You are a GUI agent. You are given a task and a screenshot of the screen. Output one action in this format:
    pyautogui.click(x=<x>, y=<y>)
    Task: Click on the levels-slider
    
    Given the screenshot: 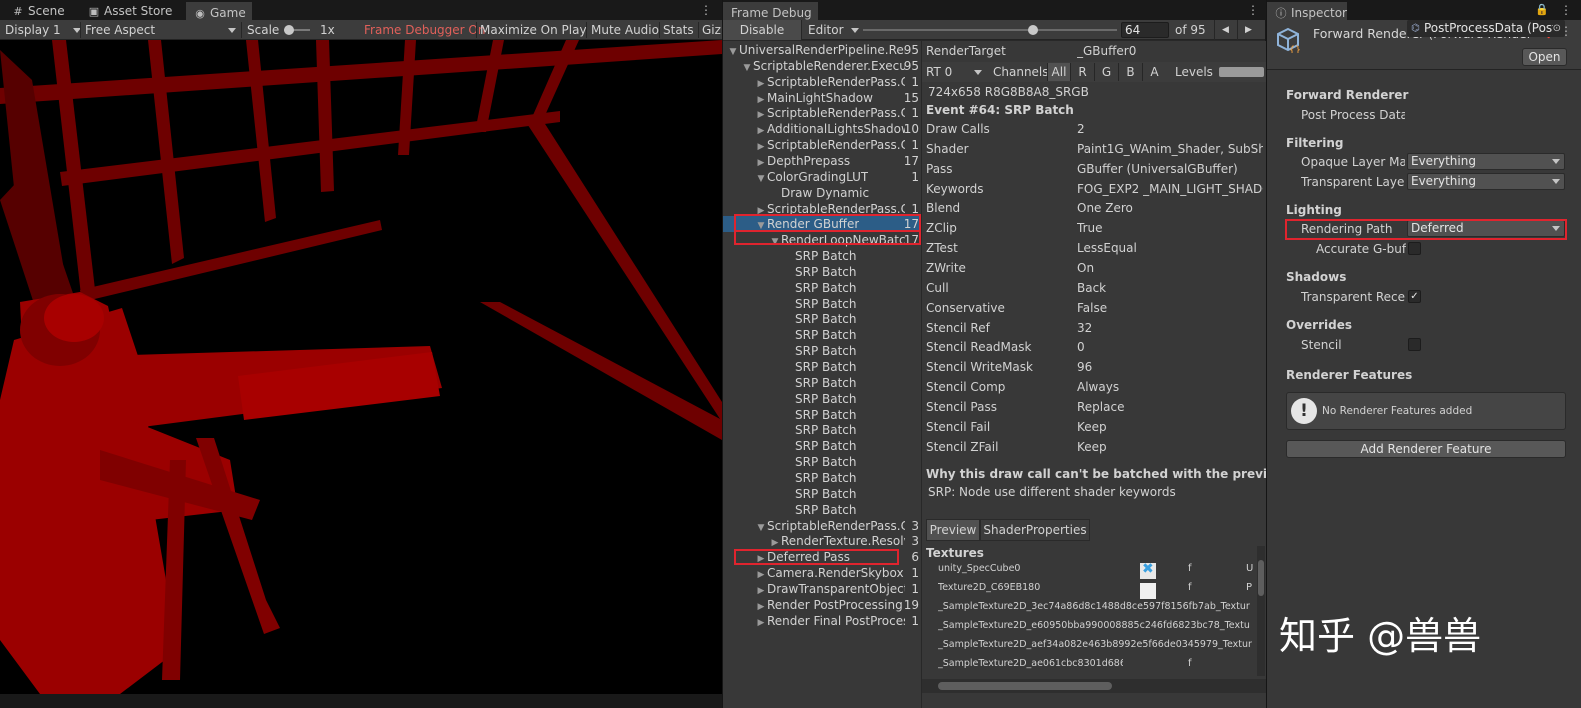 What is the action you would take?
    pyautogui.click(x=1241, y=72)
    